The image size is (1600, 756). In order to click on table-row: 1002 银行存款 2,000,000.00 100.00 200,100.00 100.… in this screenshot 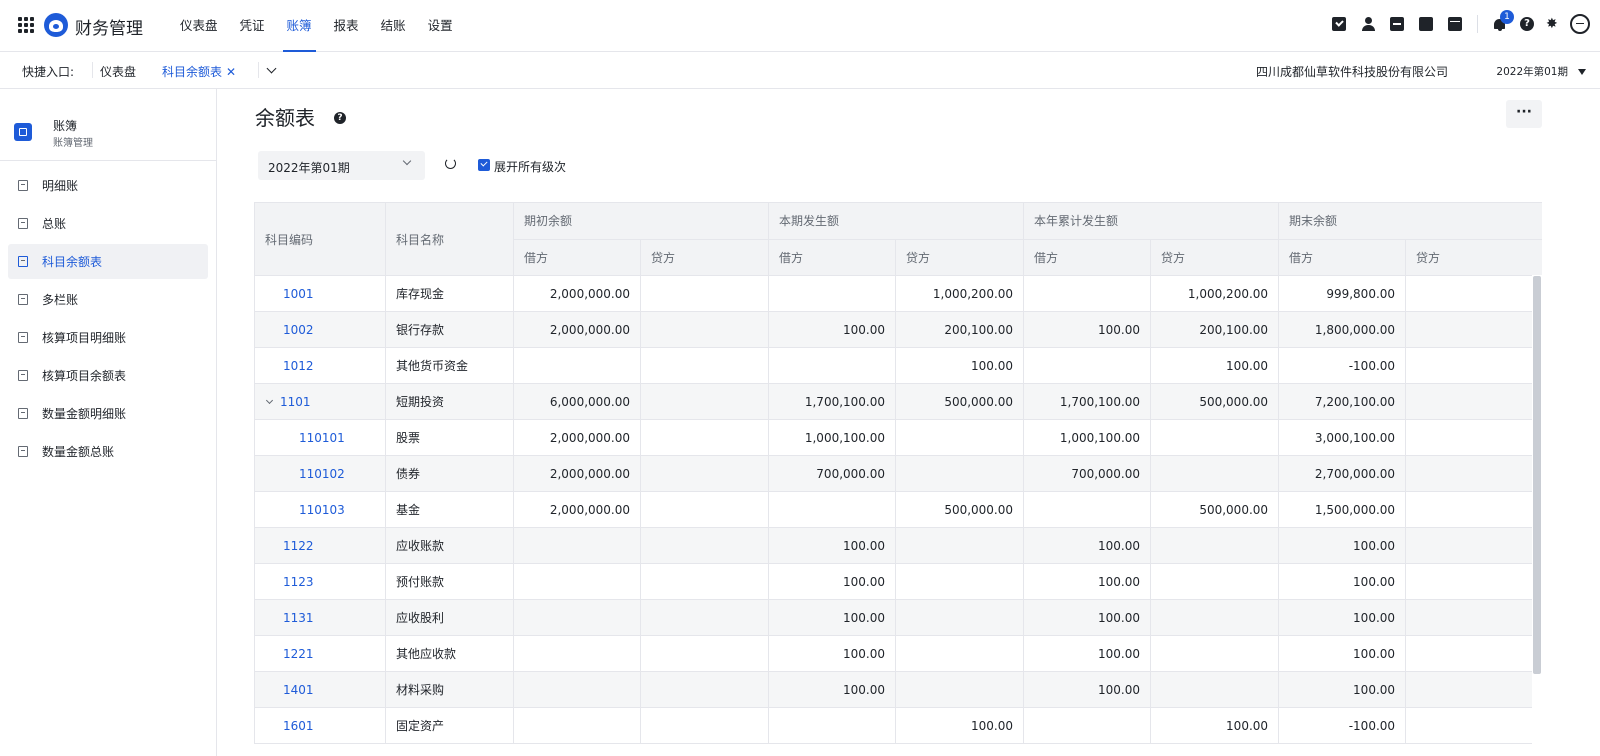, I will do `click(898, 329)`.